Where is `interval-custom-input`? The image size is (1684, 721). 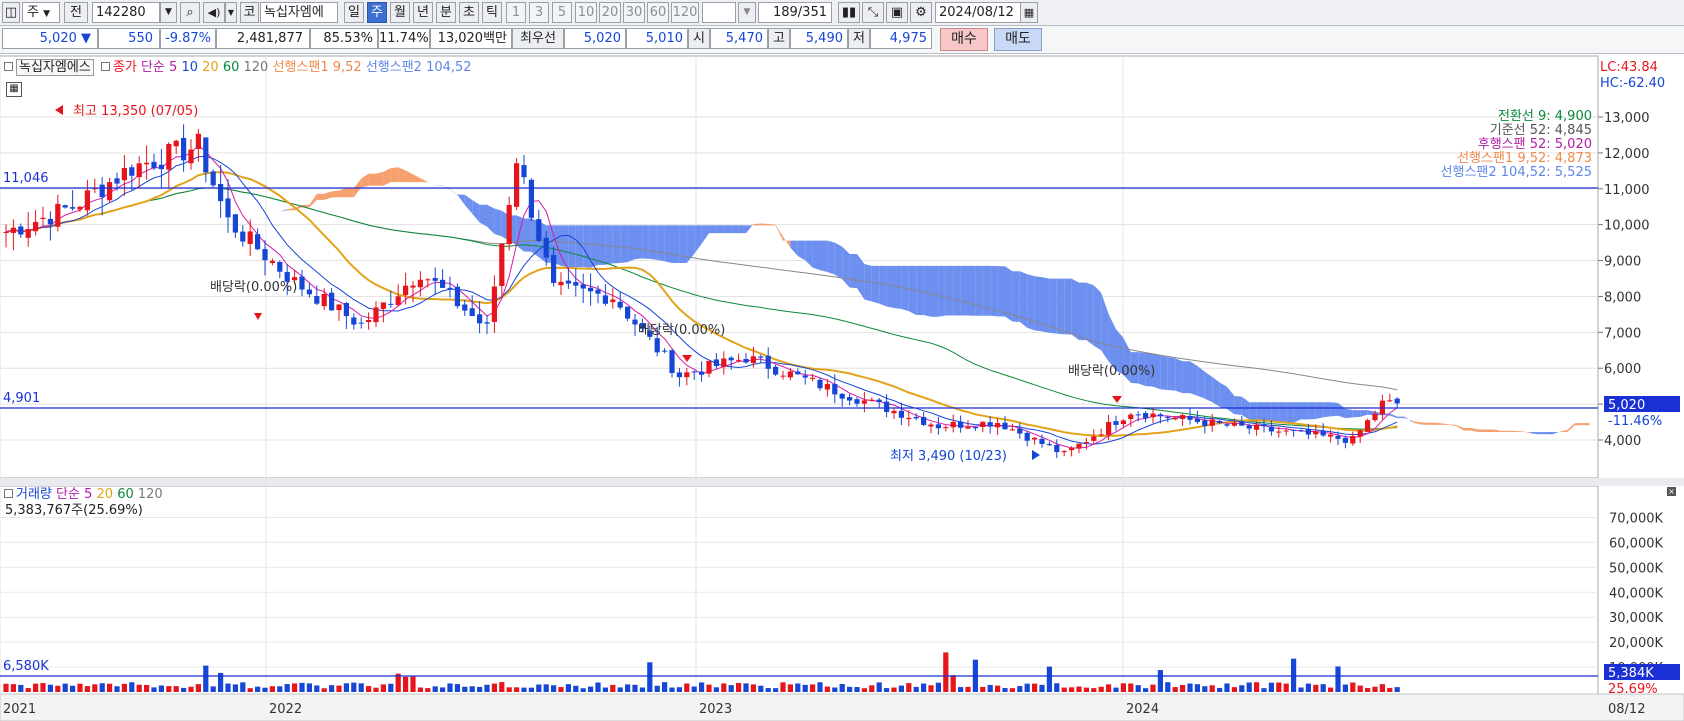
interval-custom-input is located at coordinates (719, 12).